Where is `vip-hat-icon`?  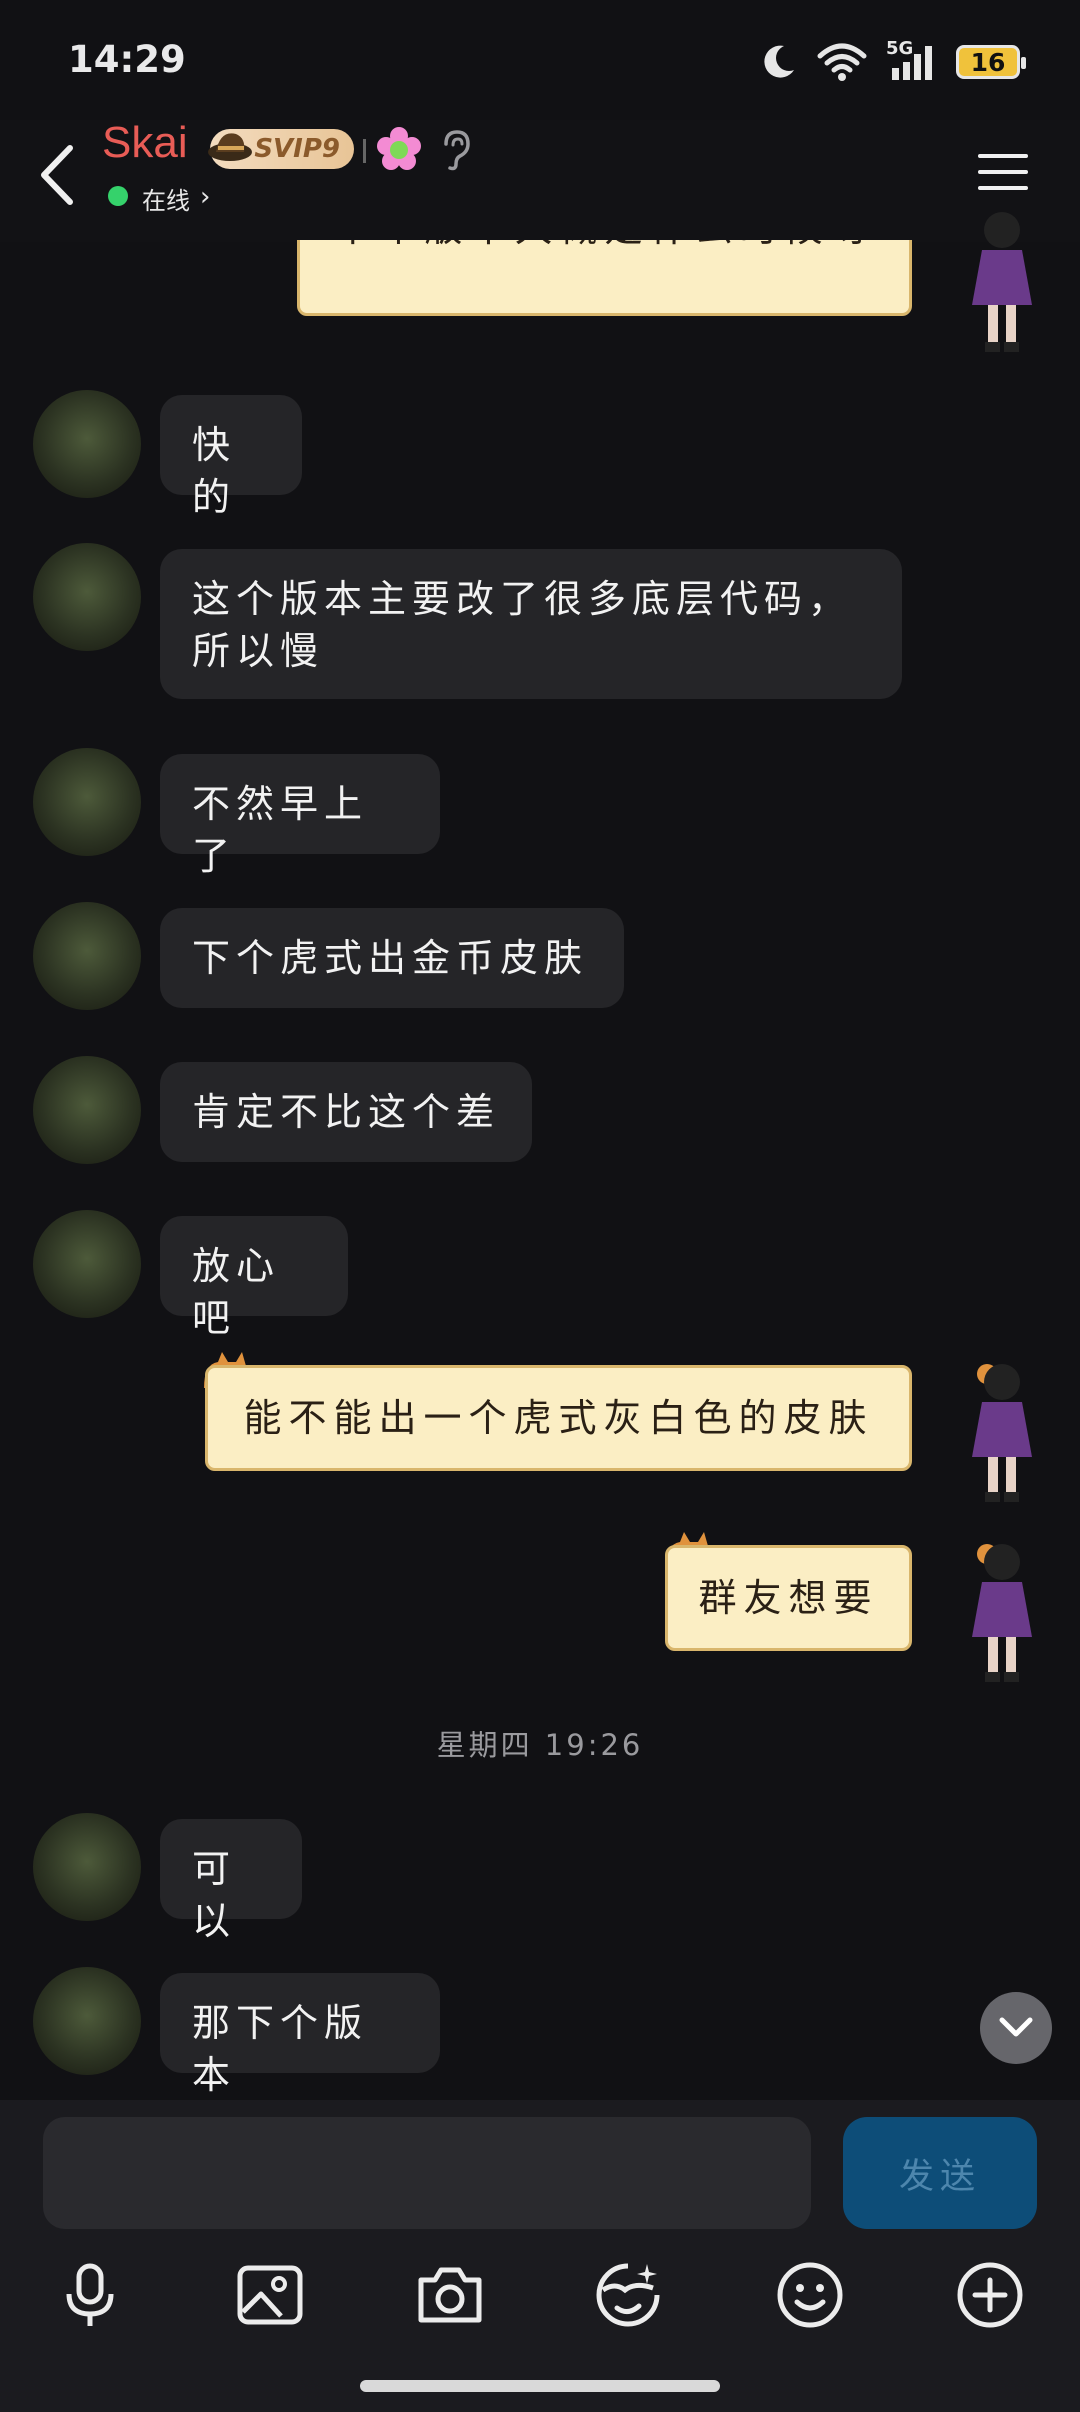
vip-hat-icon is located at coordinates (230, 147).